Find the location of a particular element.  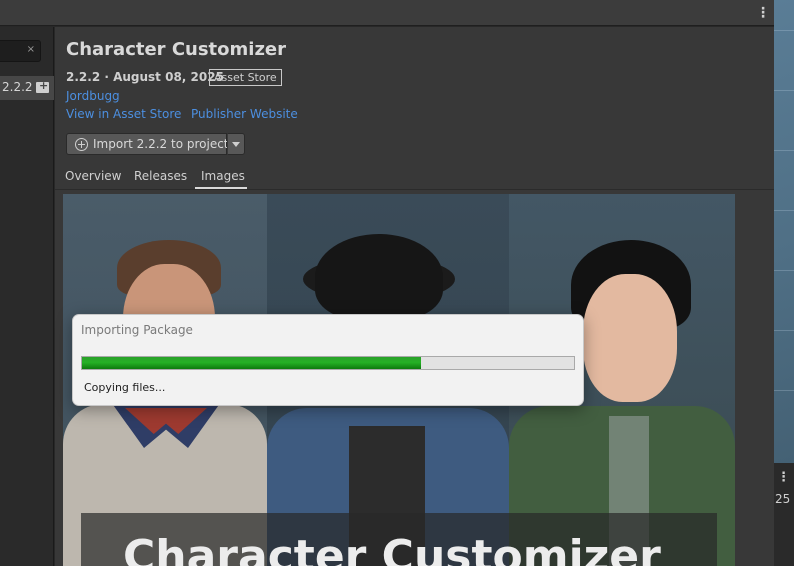

import-progress-fill is located at coordinates (251, 363).